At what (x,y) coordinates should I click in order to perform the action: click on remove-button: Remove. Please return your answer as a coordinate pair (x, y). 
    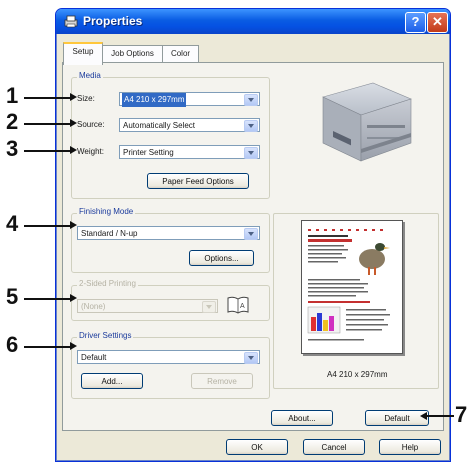
    Looking at the image, I should click on (222, 381).